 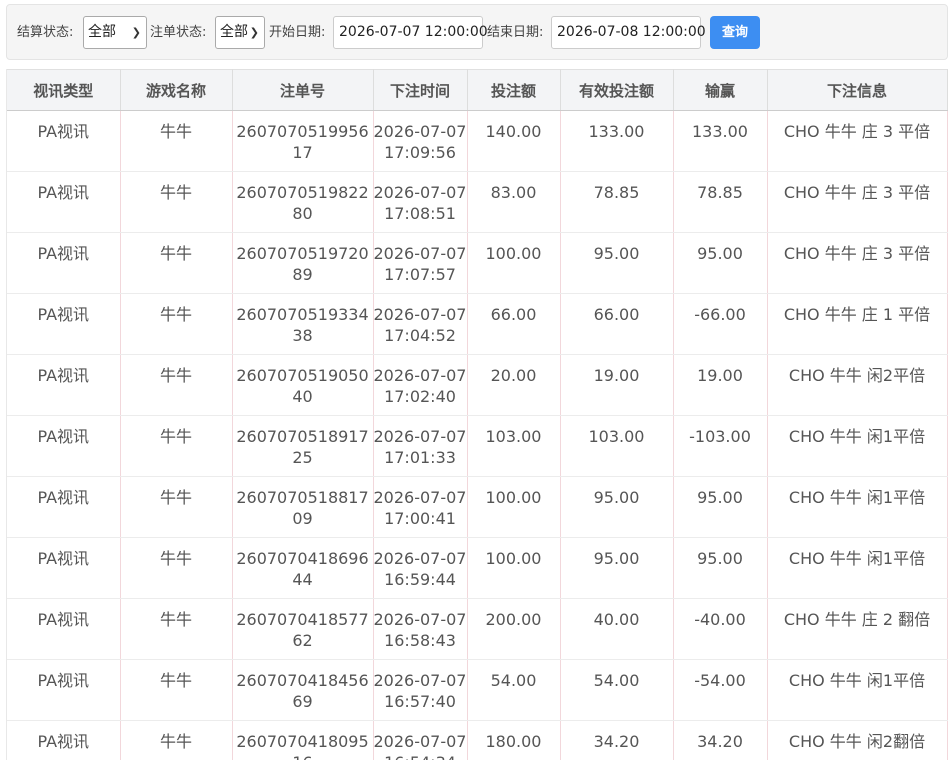 I want to click on start-date-label: 开始日期:, so click(x=297, y=32).